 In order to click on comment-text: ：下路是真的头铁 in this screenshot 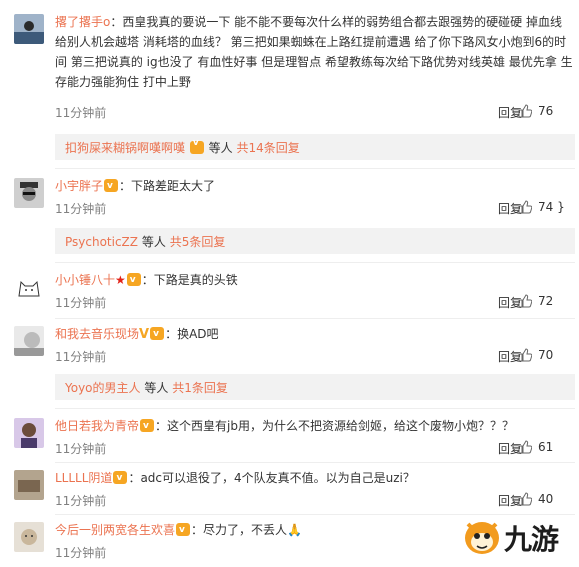, I will do `click(189, 280)`.